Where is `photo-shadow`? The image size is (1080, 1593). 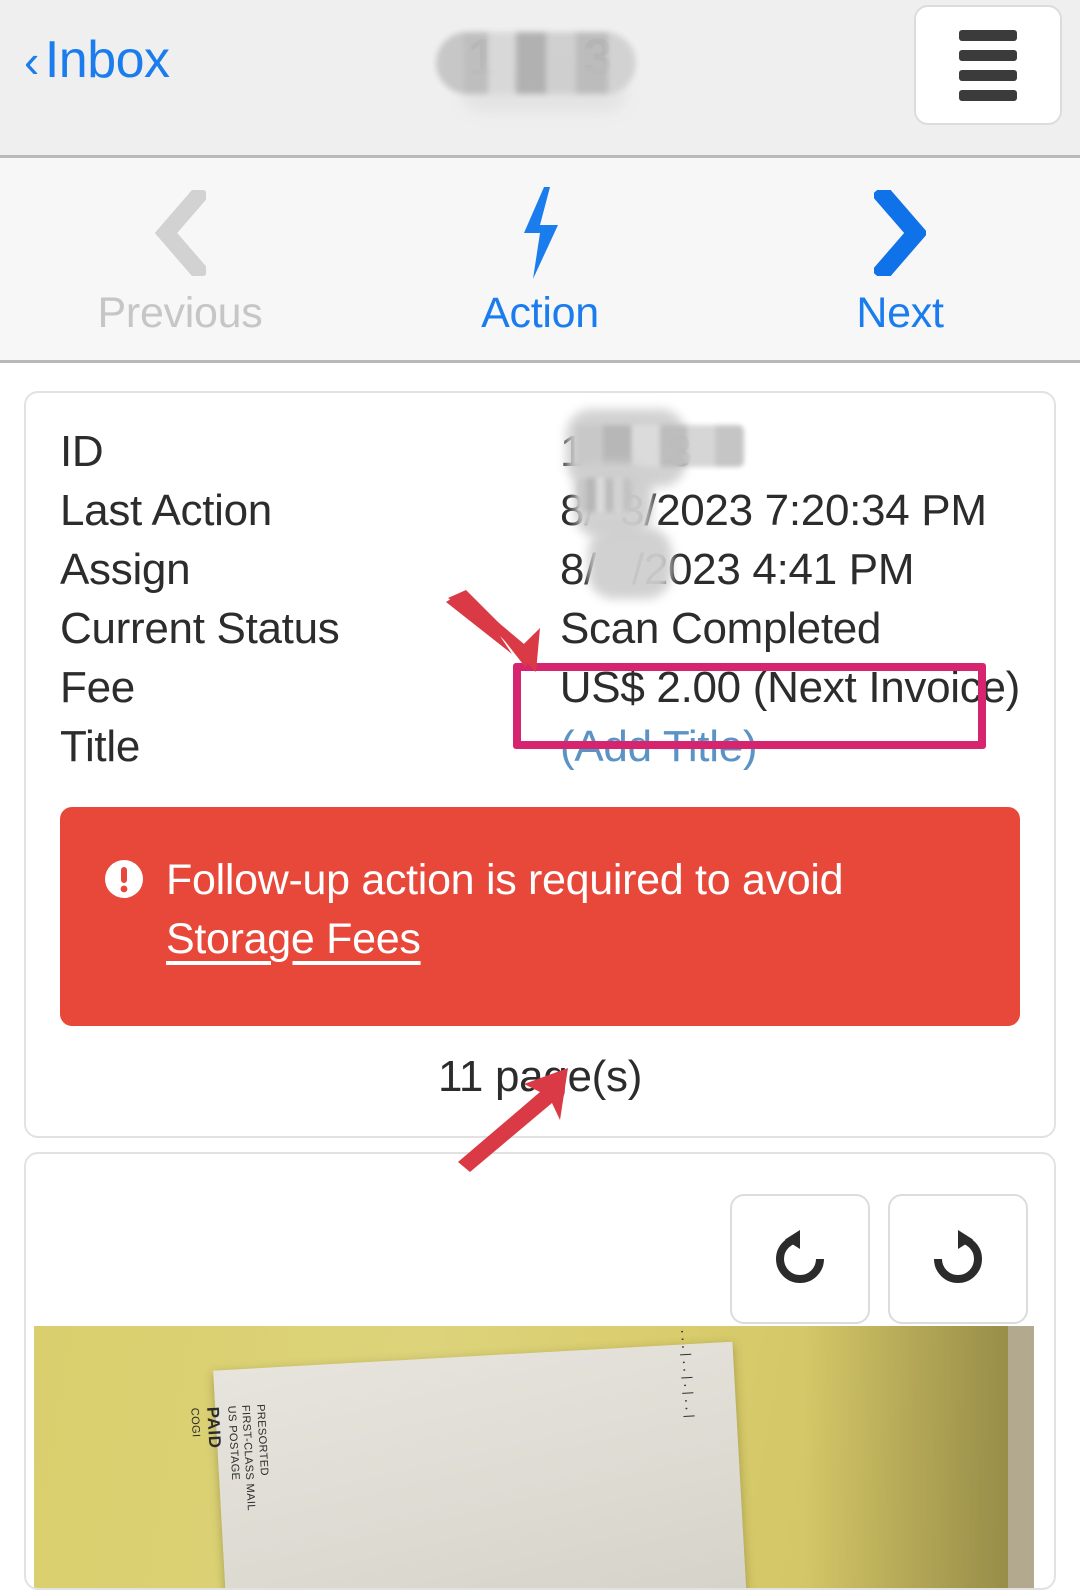
photo-shadow is located at coordinates (919, 1456).